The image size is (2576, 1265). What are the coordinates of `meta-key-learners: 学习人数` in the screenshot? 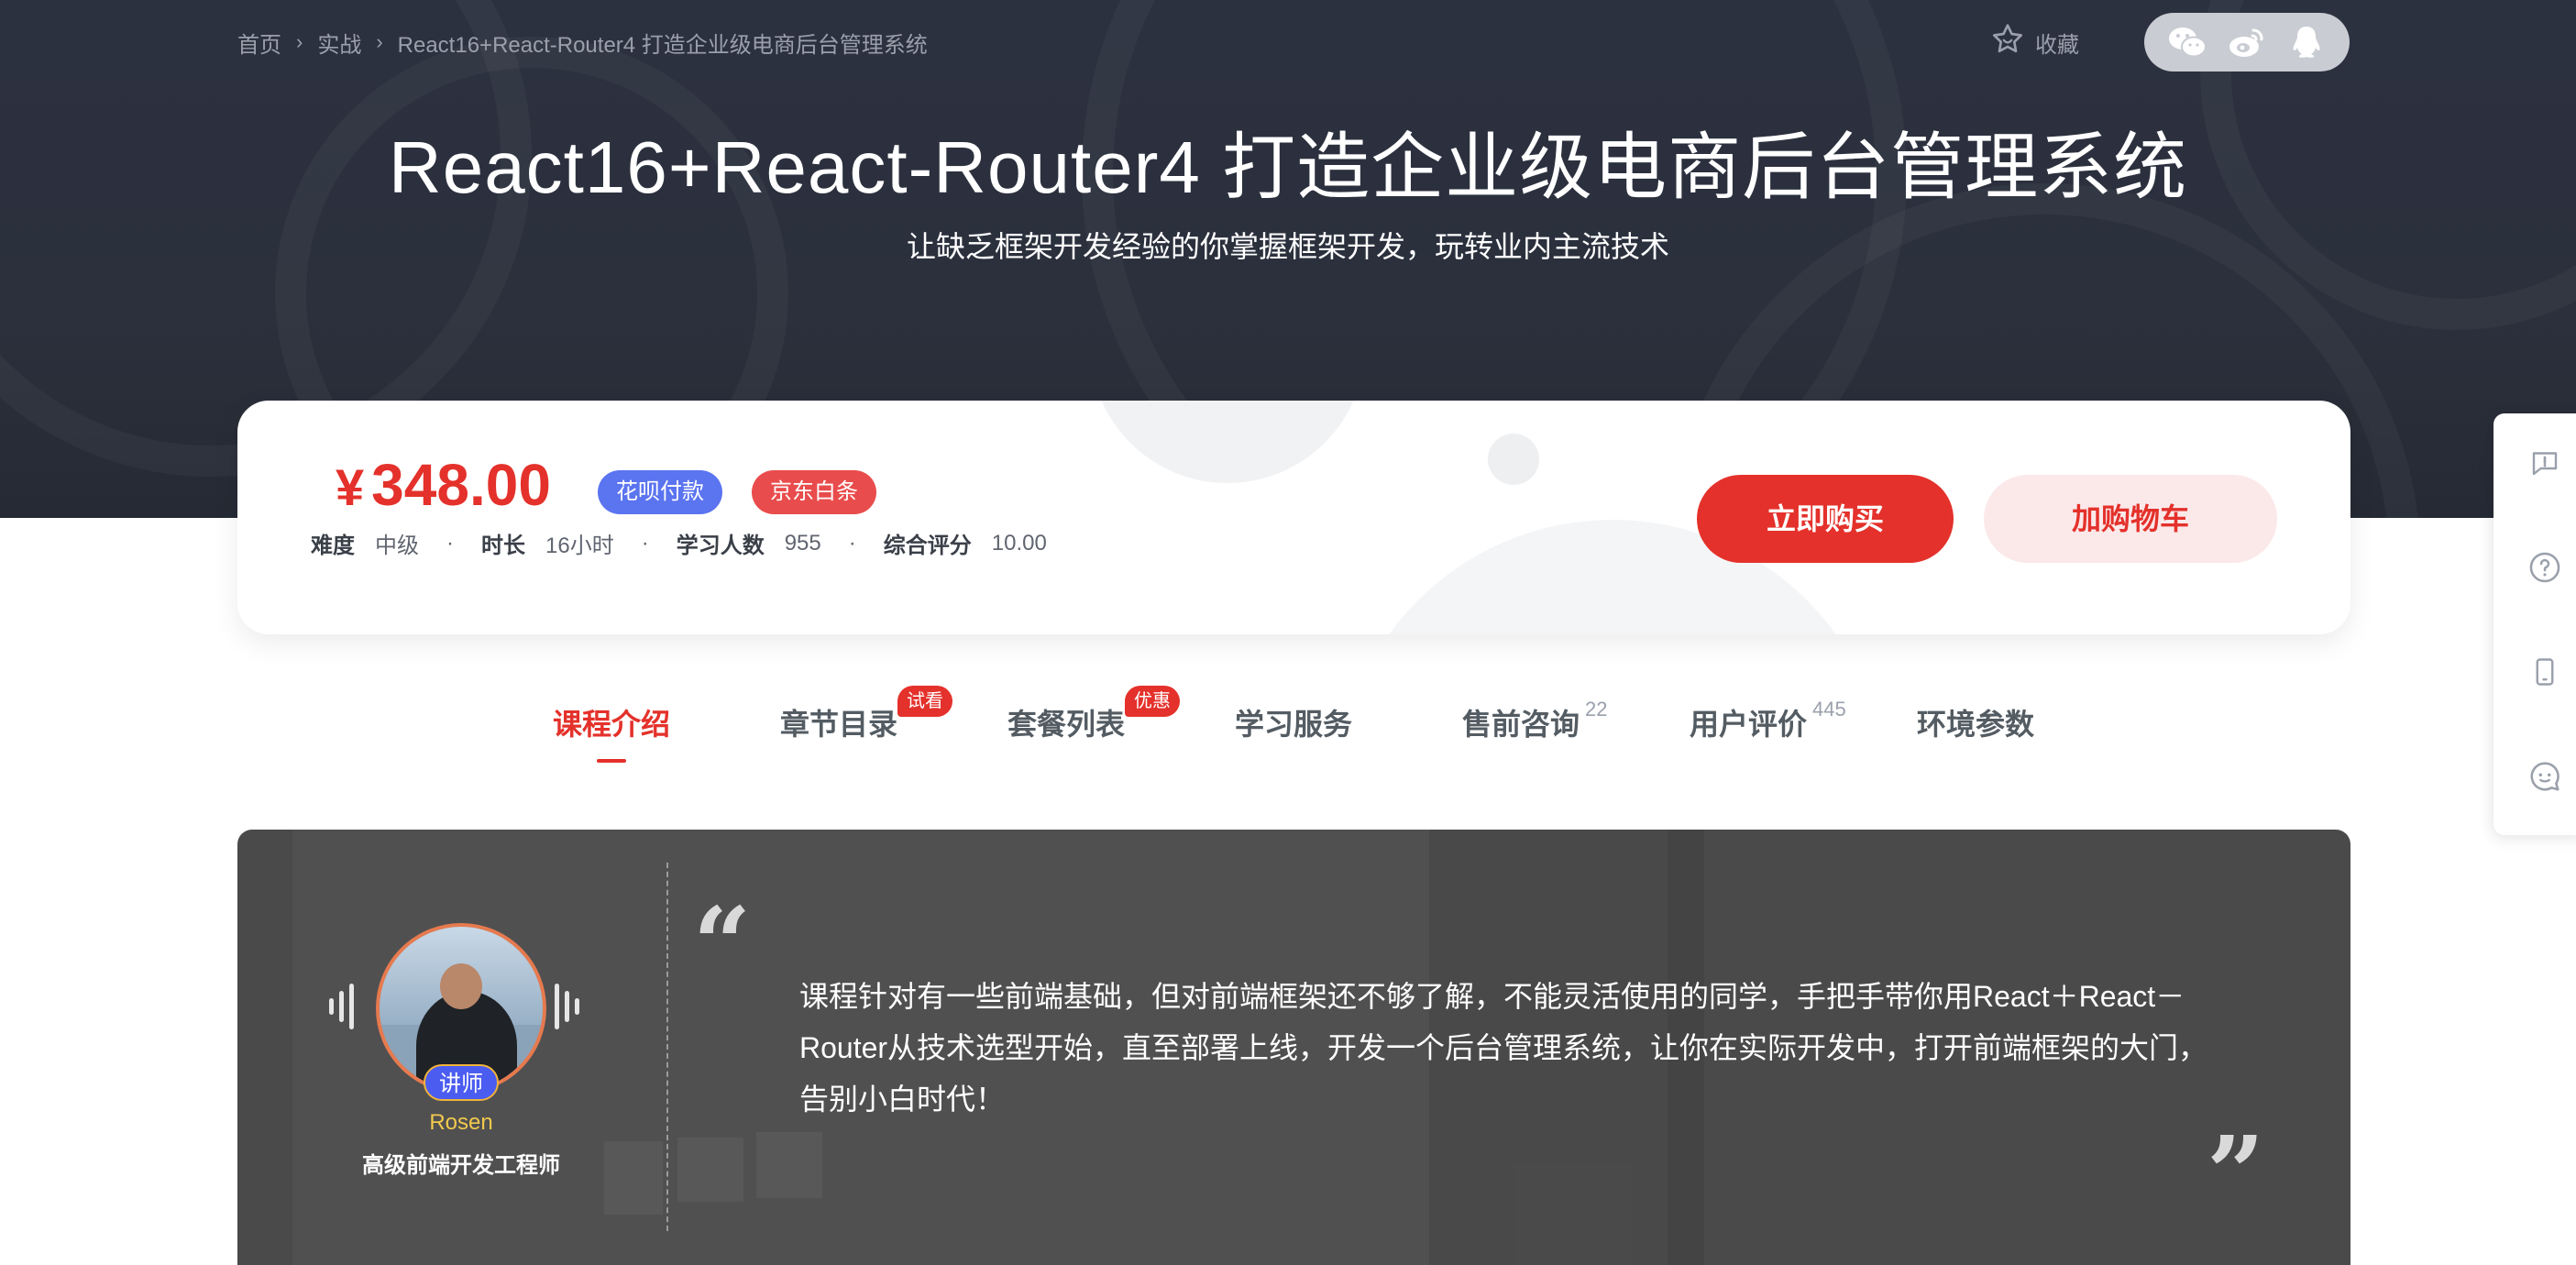 It's located at (721, 546).